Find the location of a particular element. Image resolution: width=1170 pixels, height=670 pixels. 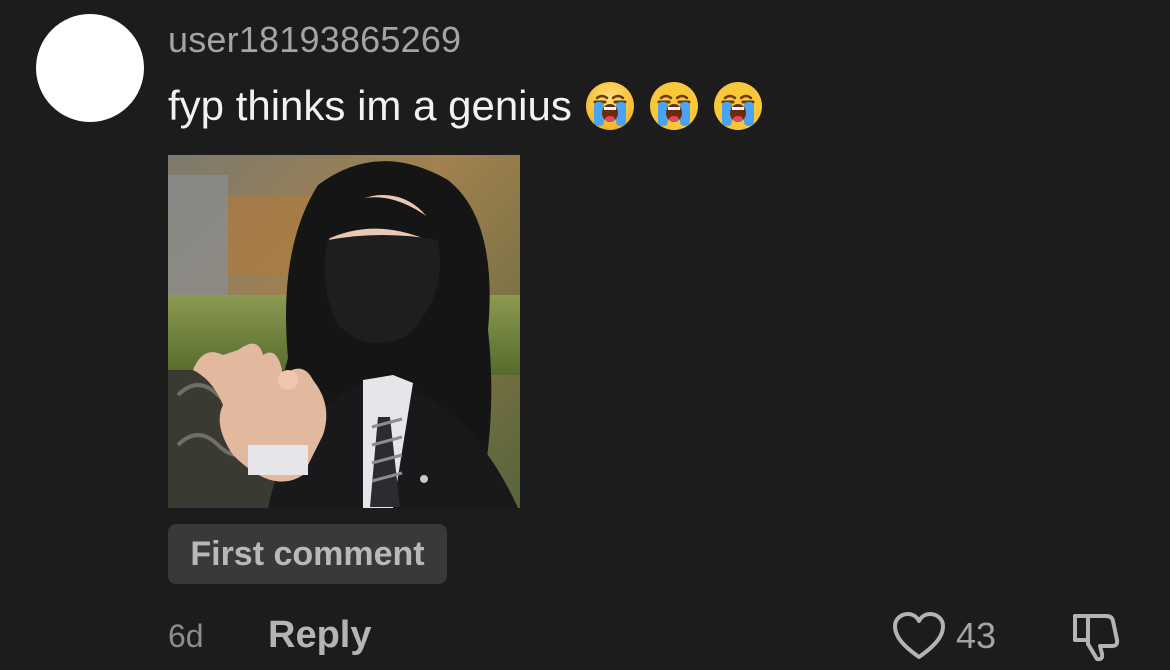

first-comment-badge: First comment is located at coordinates (307, 554).